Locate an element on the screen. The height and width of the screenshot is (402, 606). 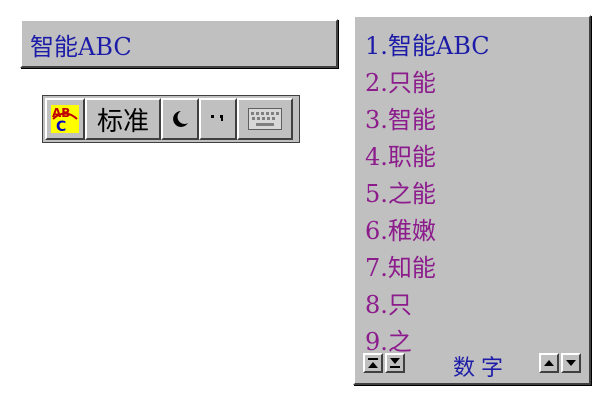
candidate-item-1: 1.智能ABC is located at coordinates (427, 49).